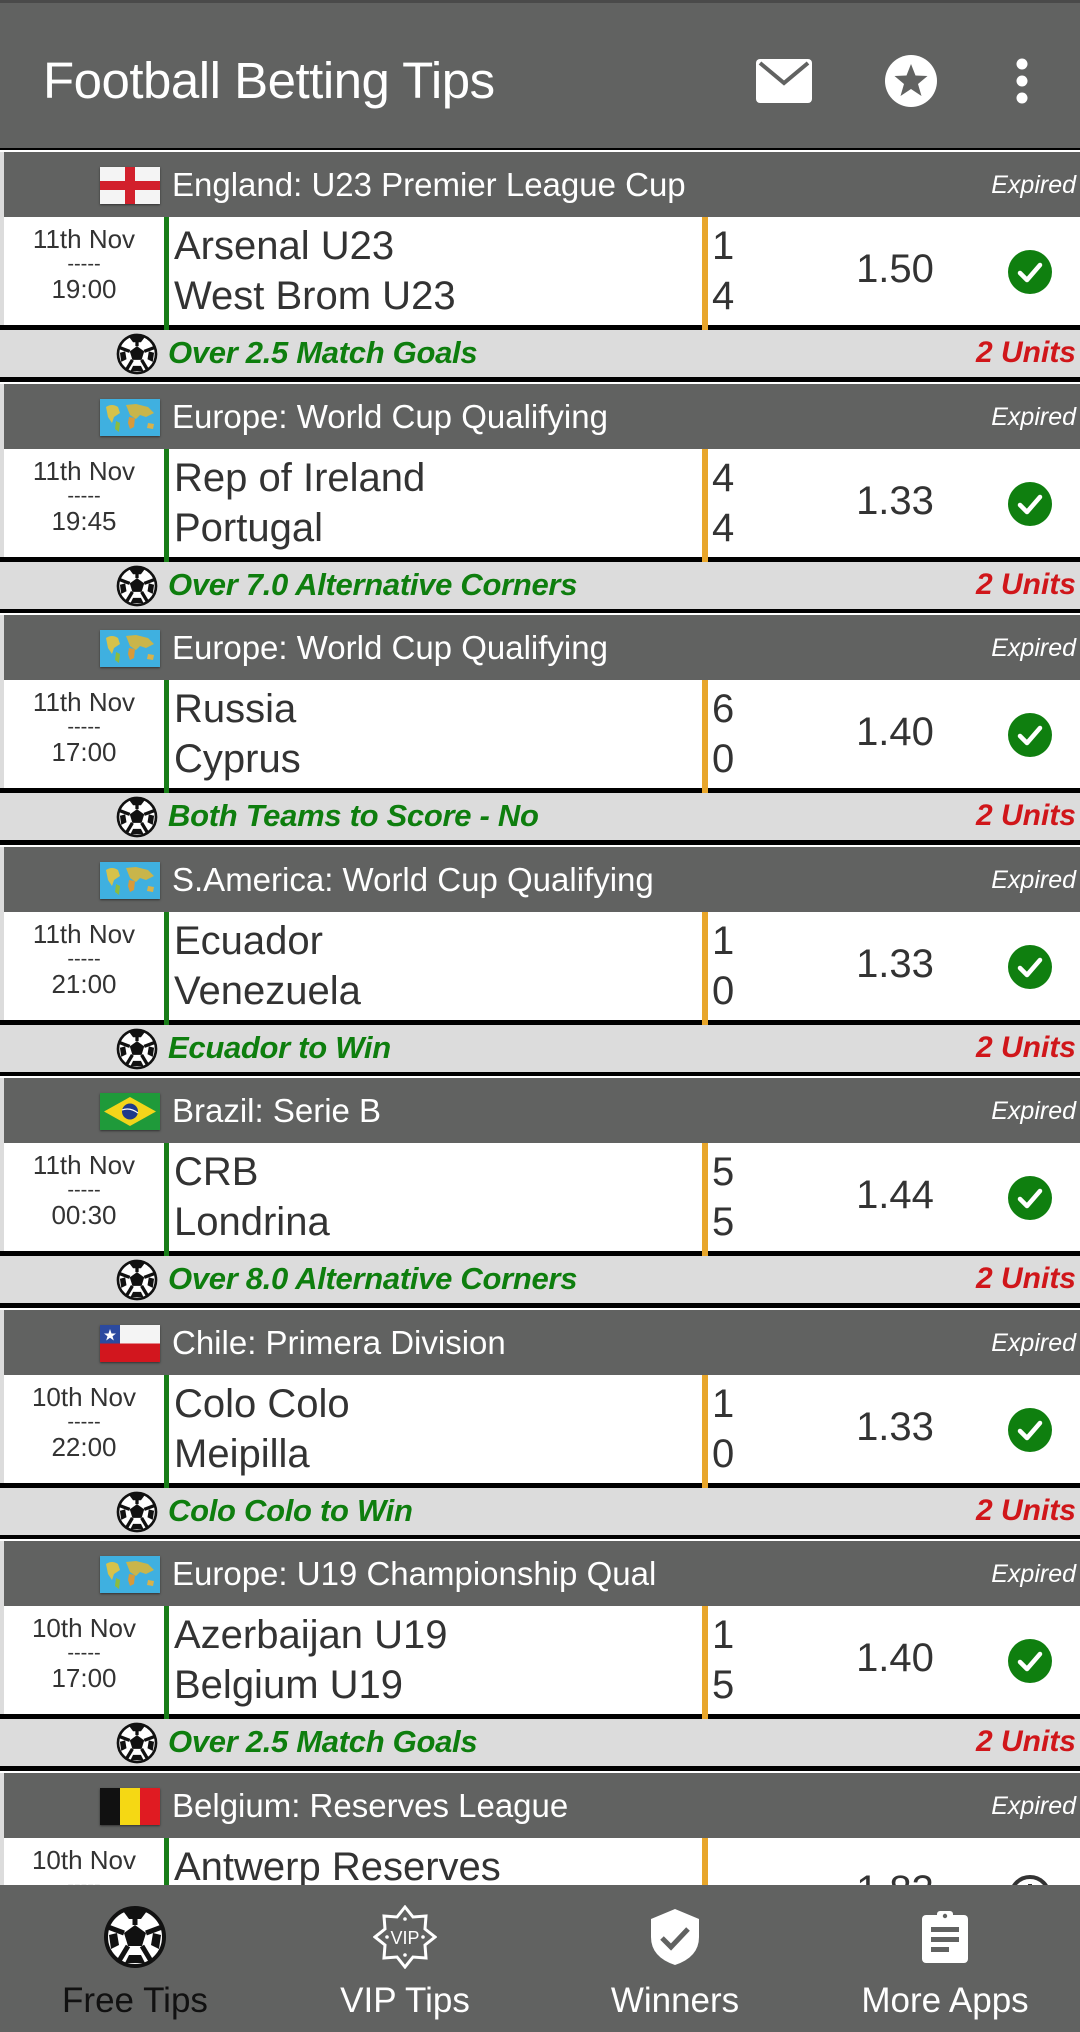  I want to click on tip-text: Over 8.0 Alternative Corners, so click(373, 1278).